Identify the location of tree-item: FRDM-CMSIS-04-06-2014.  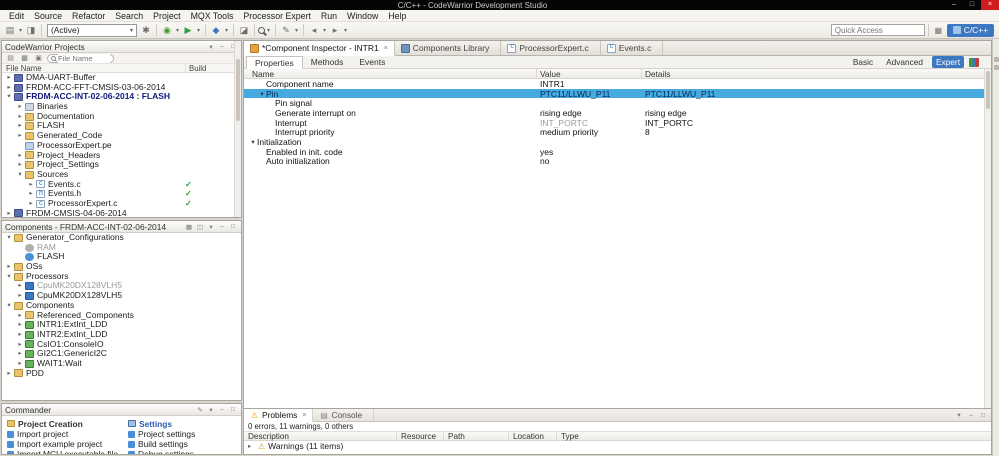
(118, 213).